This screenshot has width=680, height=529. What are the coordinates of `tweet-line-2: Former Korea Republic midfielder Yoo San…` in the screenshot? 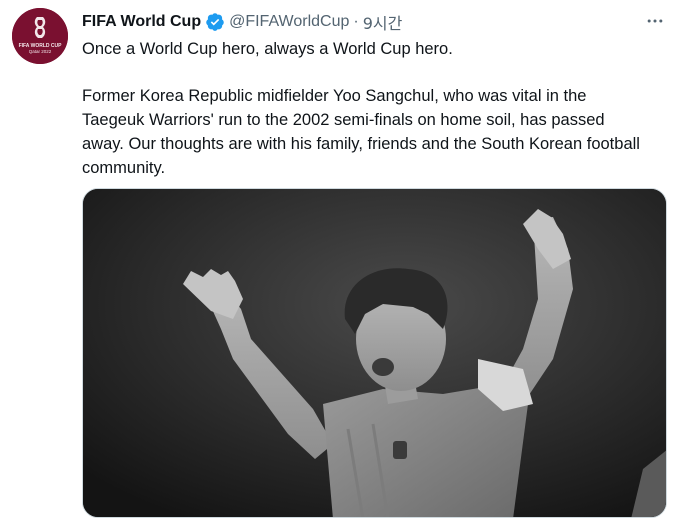 It's located at (361, 132).